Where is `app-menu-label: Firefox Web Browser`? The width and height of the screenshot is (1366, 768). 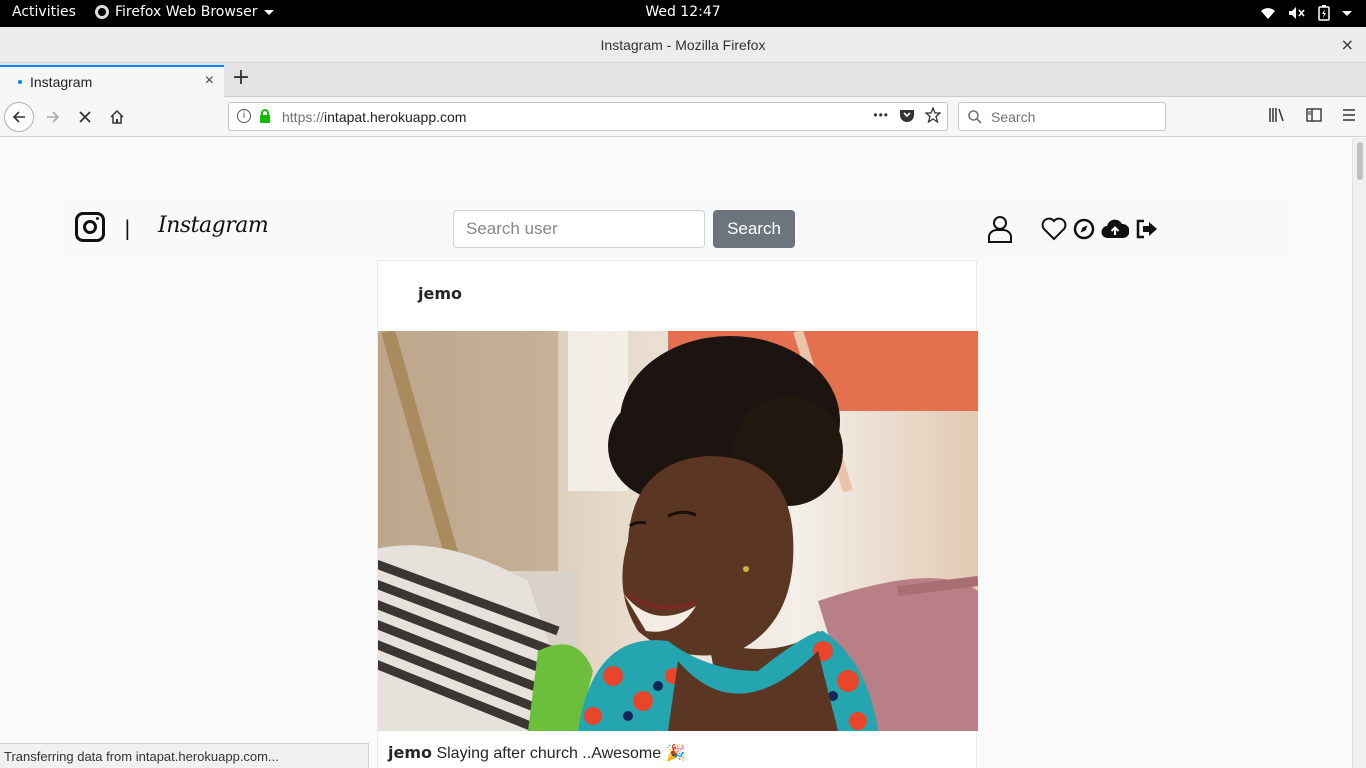 app-menu-label: Firefox Web Browser is located at coordinates (186, 12).